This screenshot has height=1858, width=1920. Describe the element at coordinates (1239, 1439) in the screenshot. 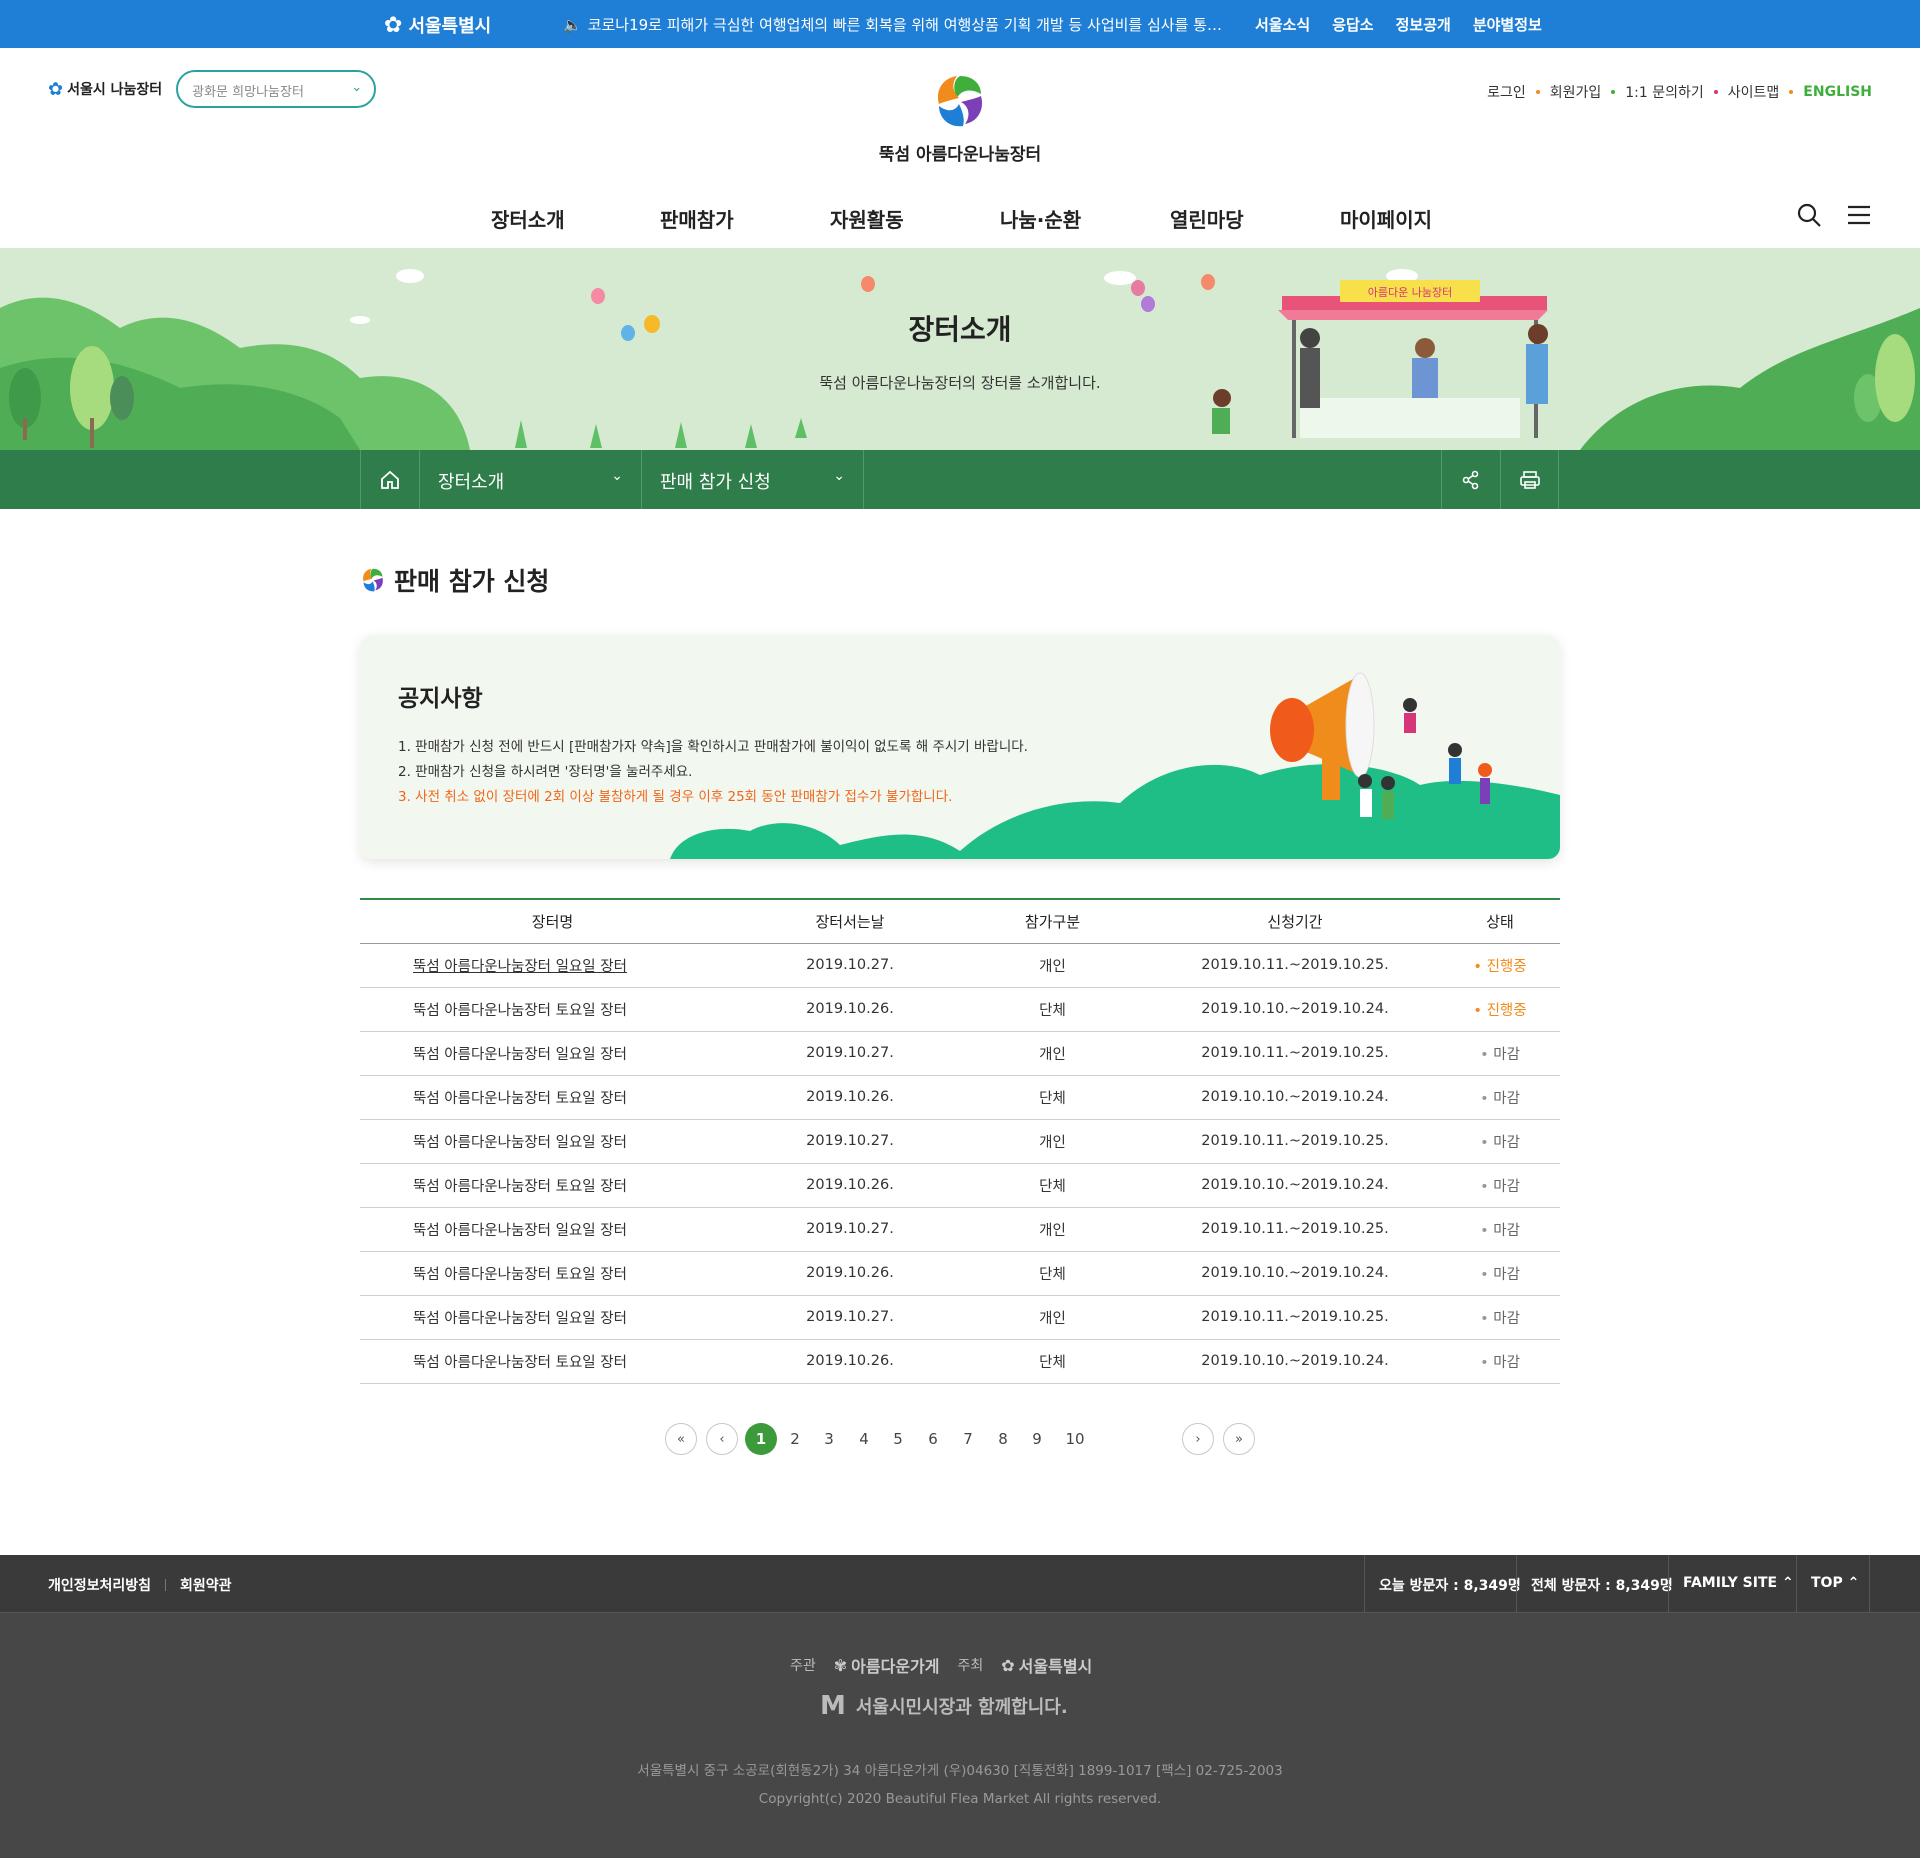

I see `last-page-button: »` at that location.